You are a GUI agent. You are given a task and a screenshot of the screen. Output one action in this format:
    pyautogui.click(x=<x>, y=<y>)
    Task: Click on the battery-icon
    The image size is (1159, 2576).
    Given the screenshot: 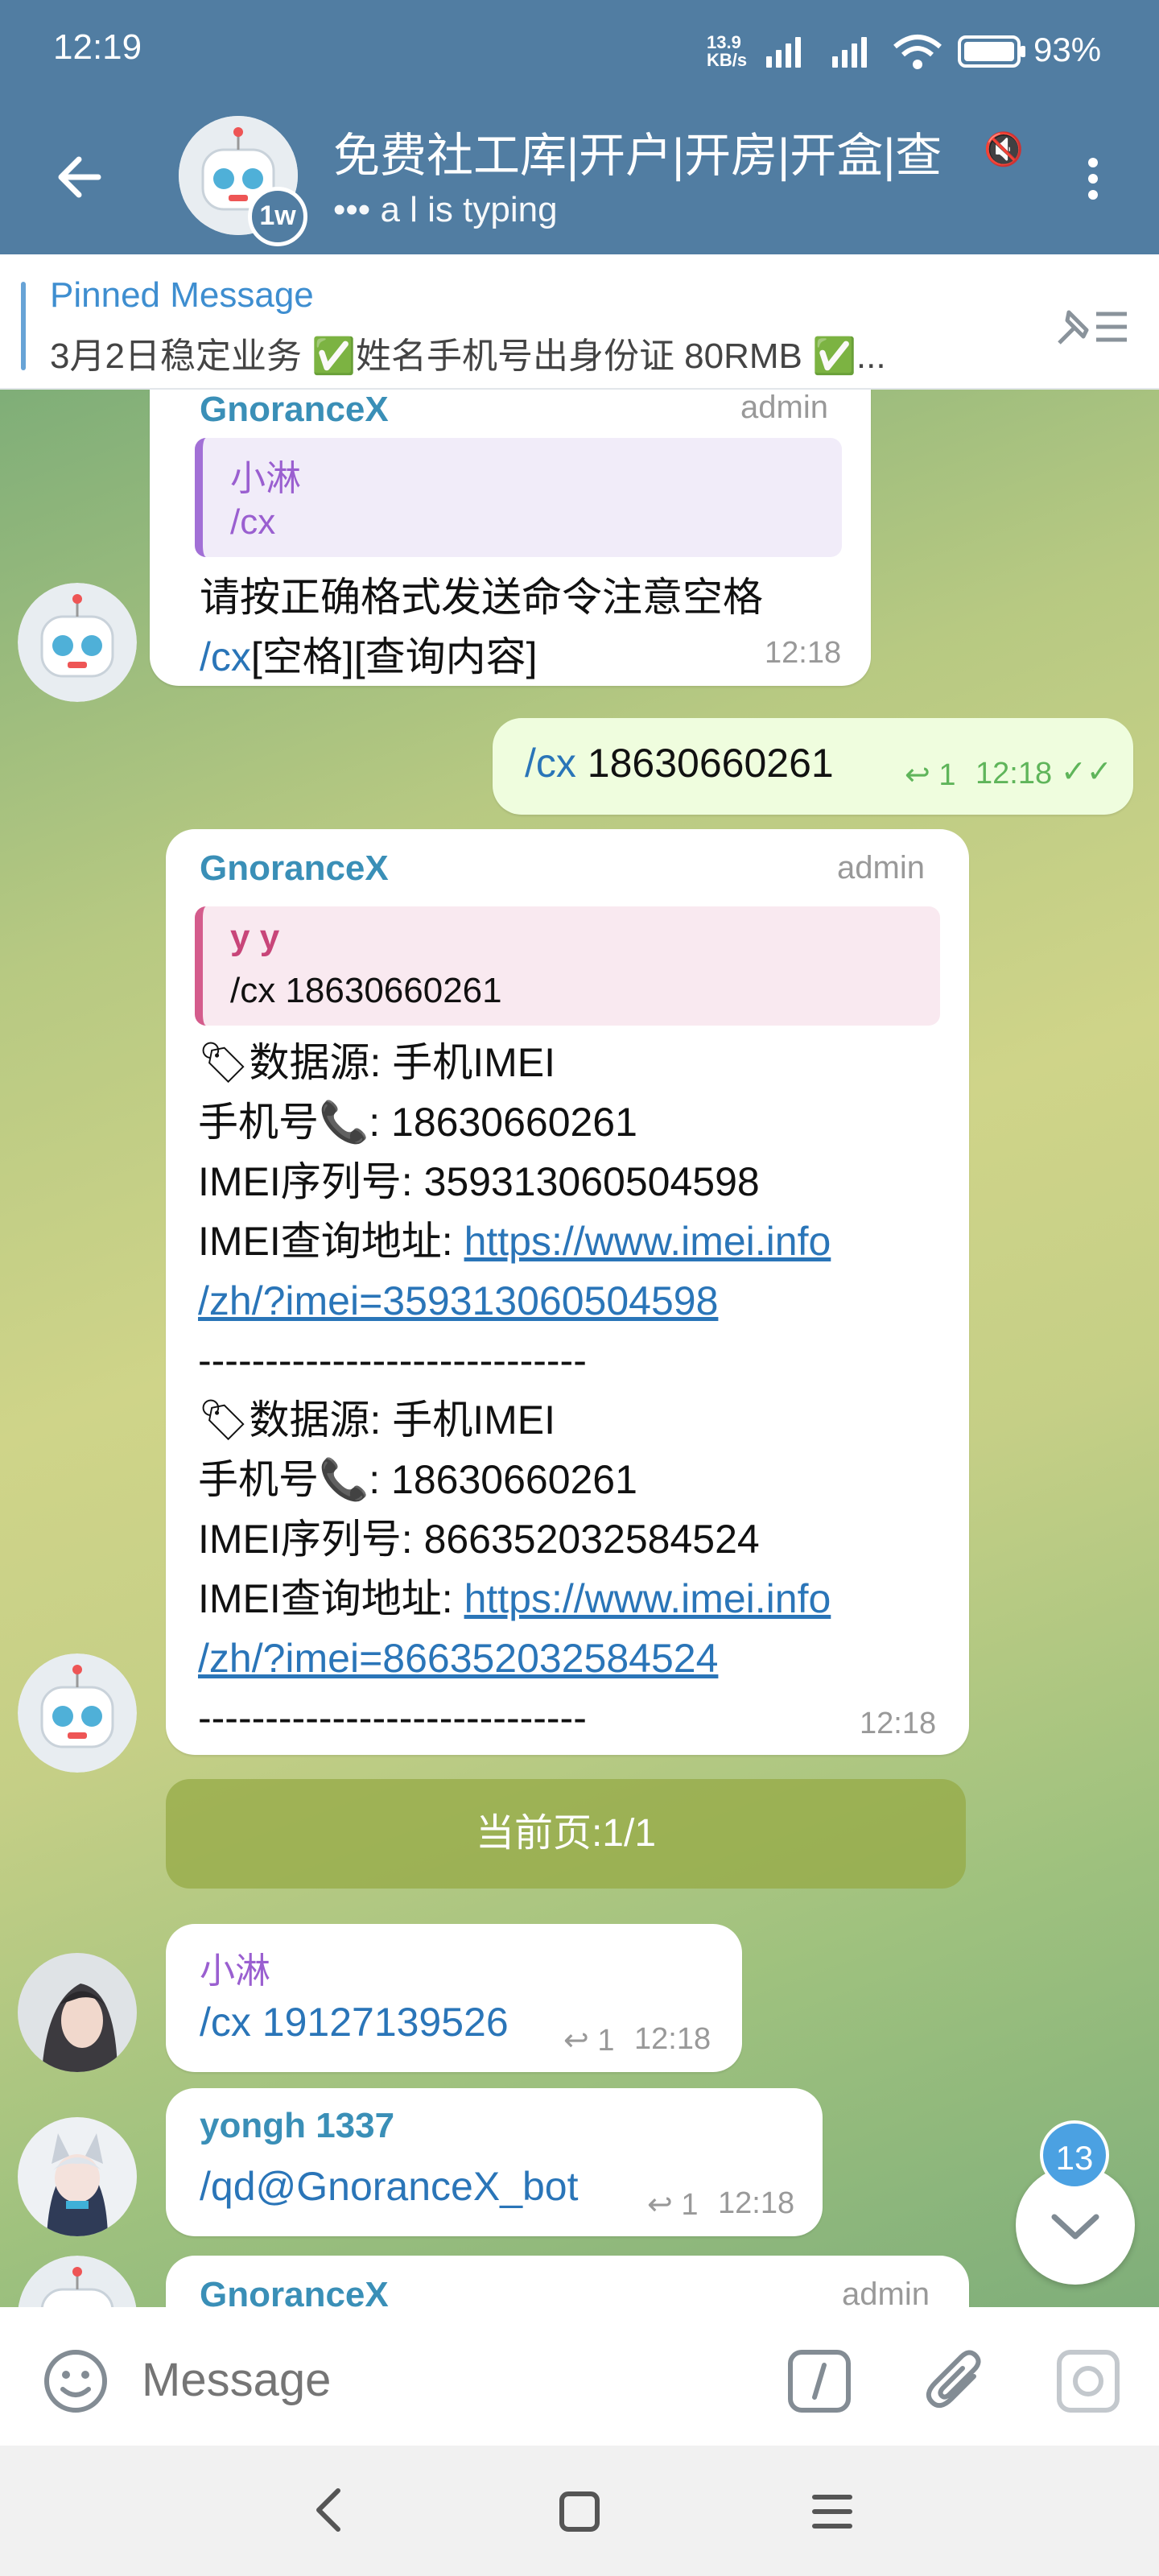 What is the action you would take?
    pyautogui.click(x=991, y=51)
    